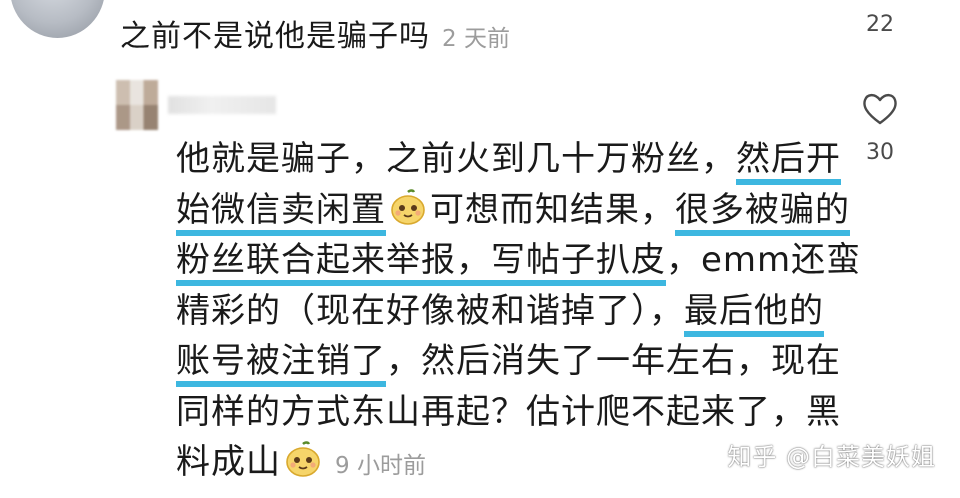  What do you see at coordinates (613, 361) in the screenshot?
I see `text-run: ，然后消失了一年左右，现在` at bounding box center [613, 361].